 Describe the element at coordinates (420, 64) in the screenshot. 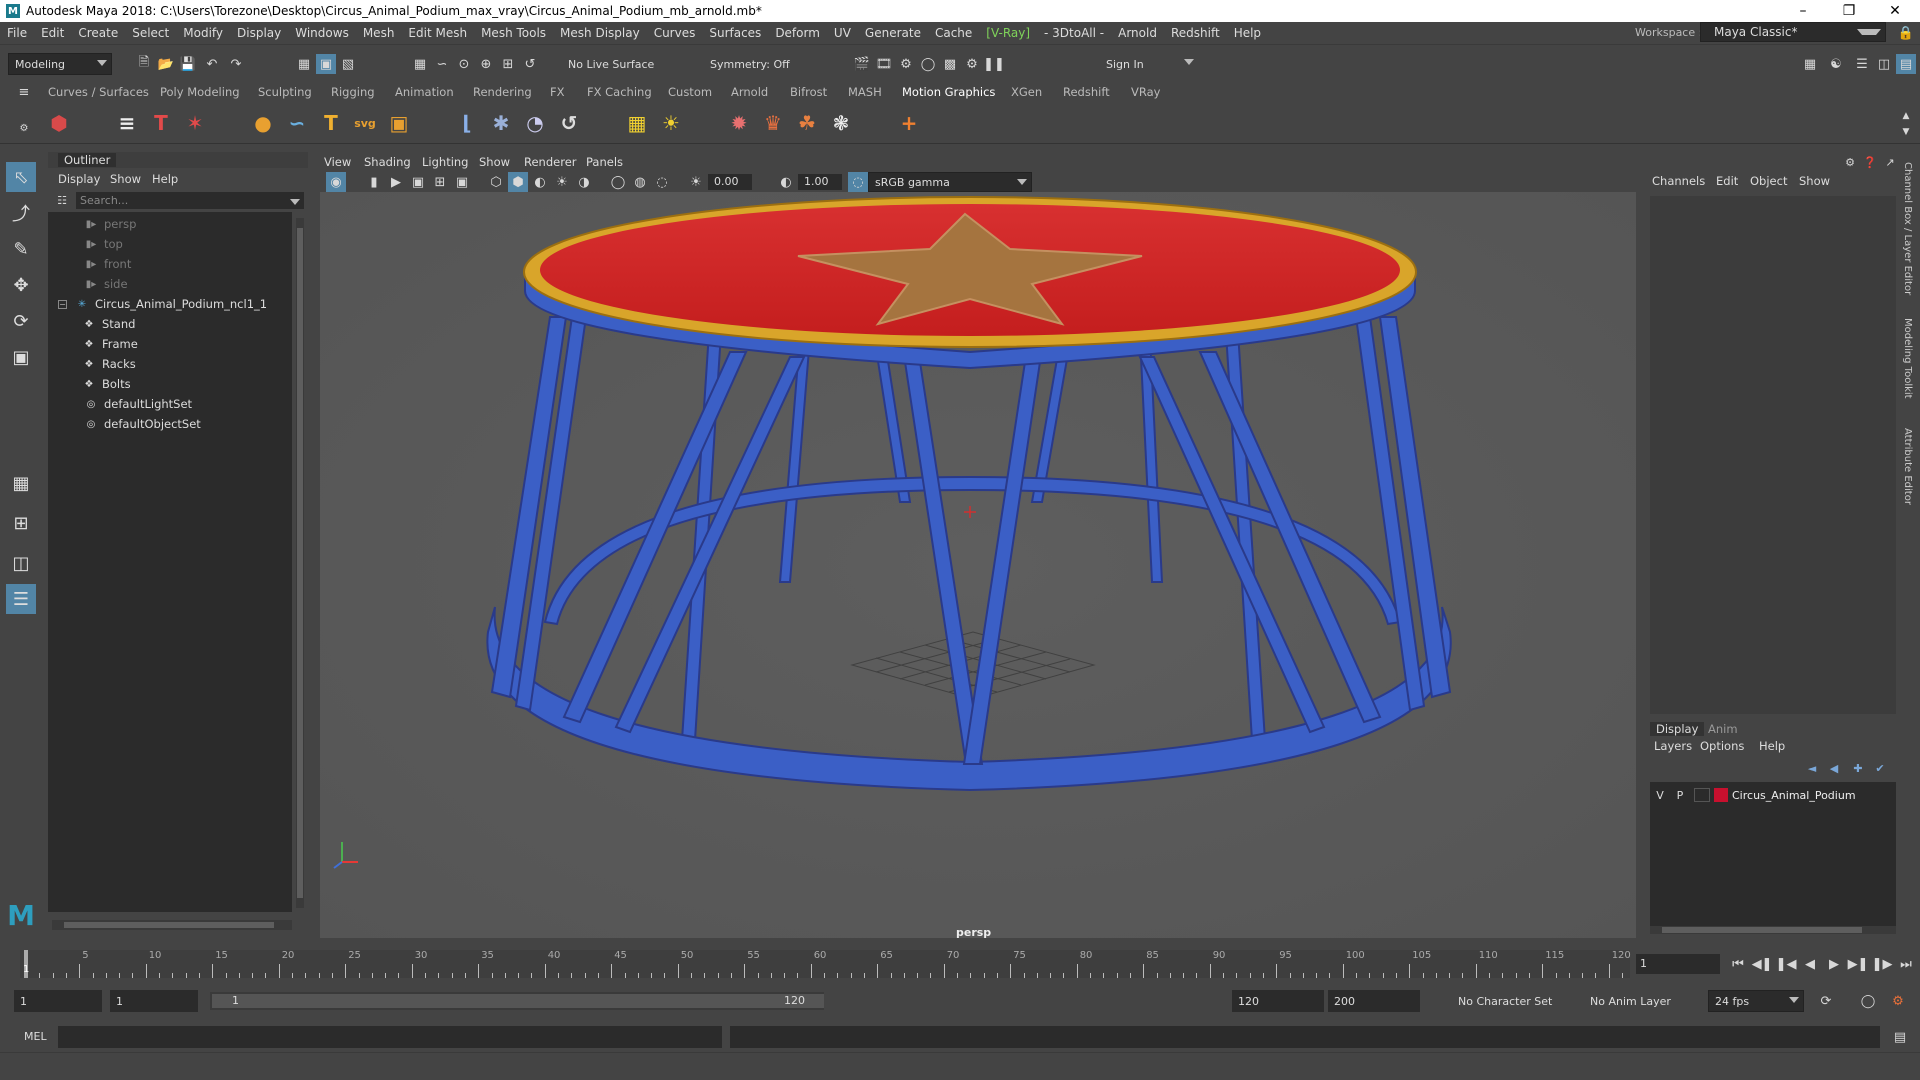

I see `snap-to-grid-icon: ▦` at that location.